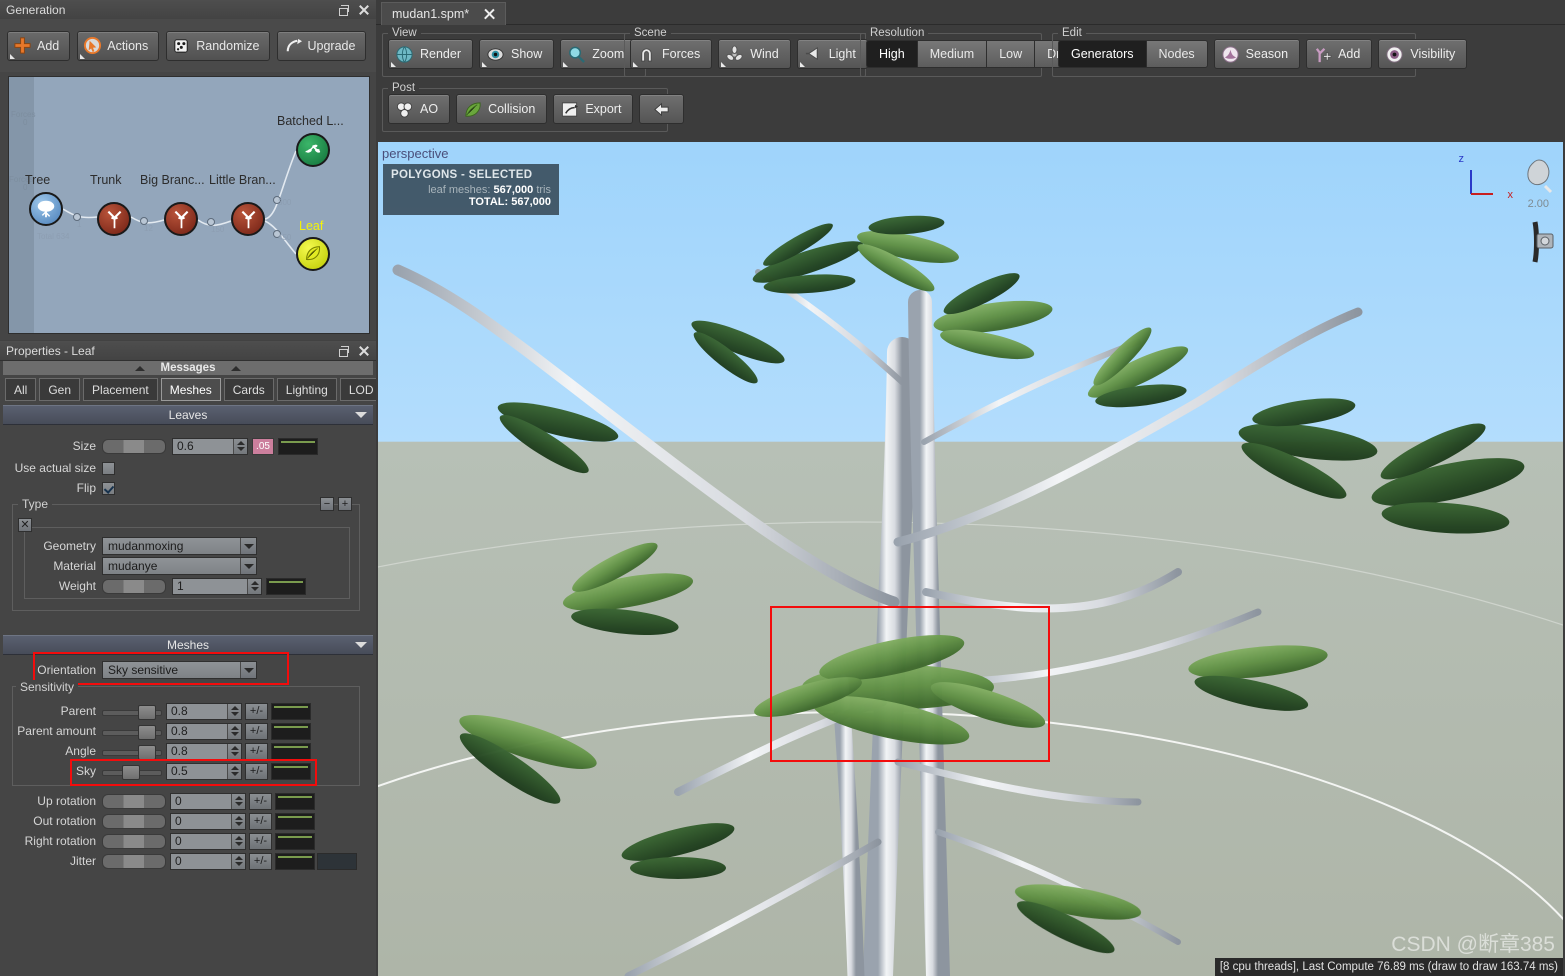  I want to click on export-button: Export, so click(593, 109).